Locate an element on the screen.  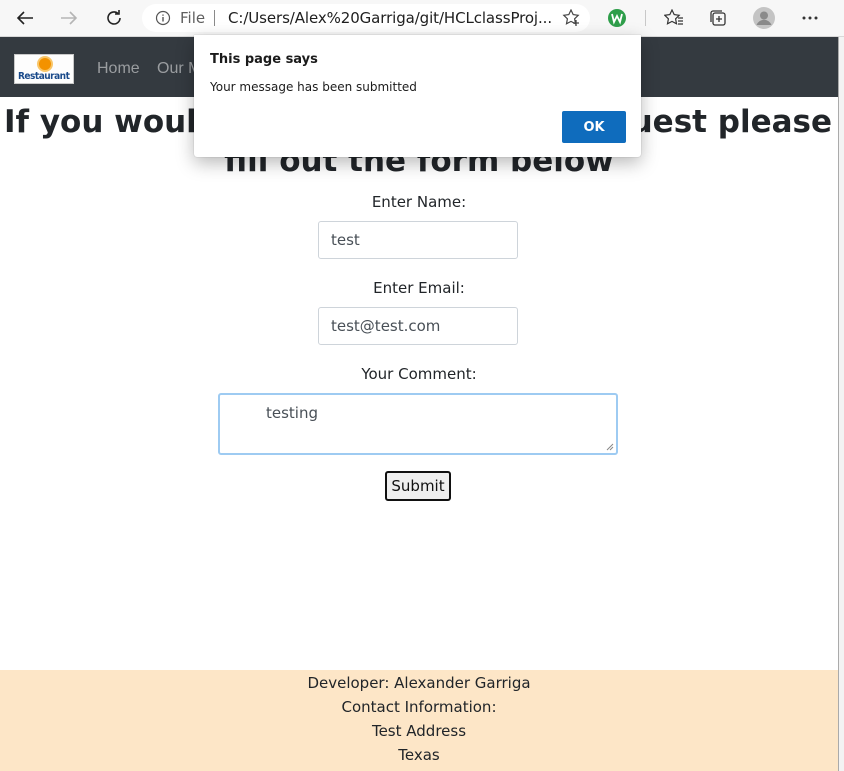
email-label: Enter Email: is located at coordinates (419, 288).